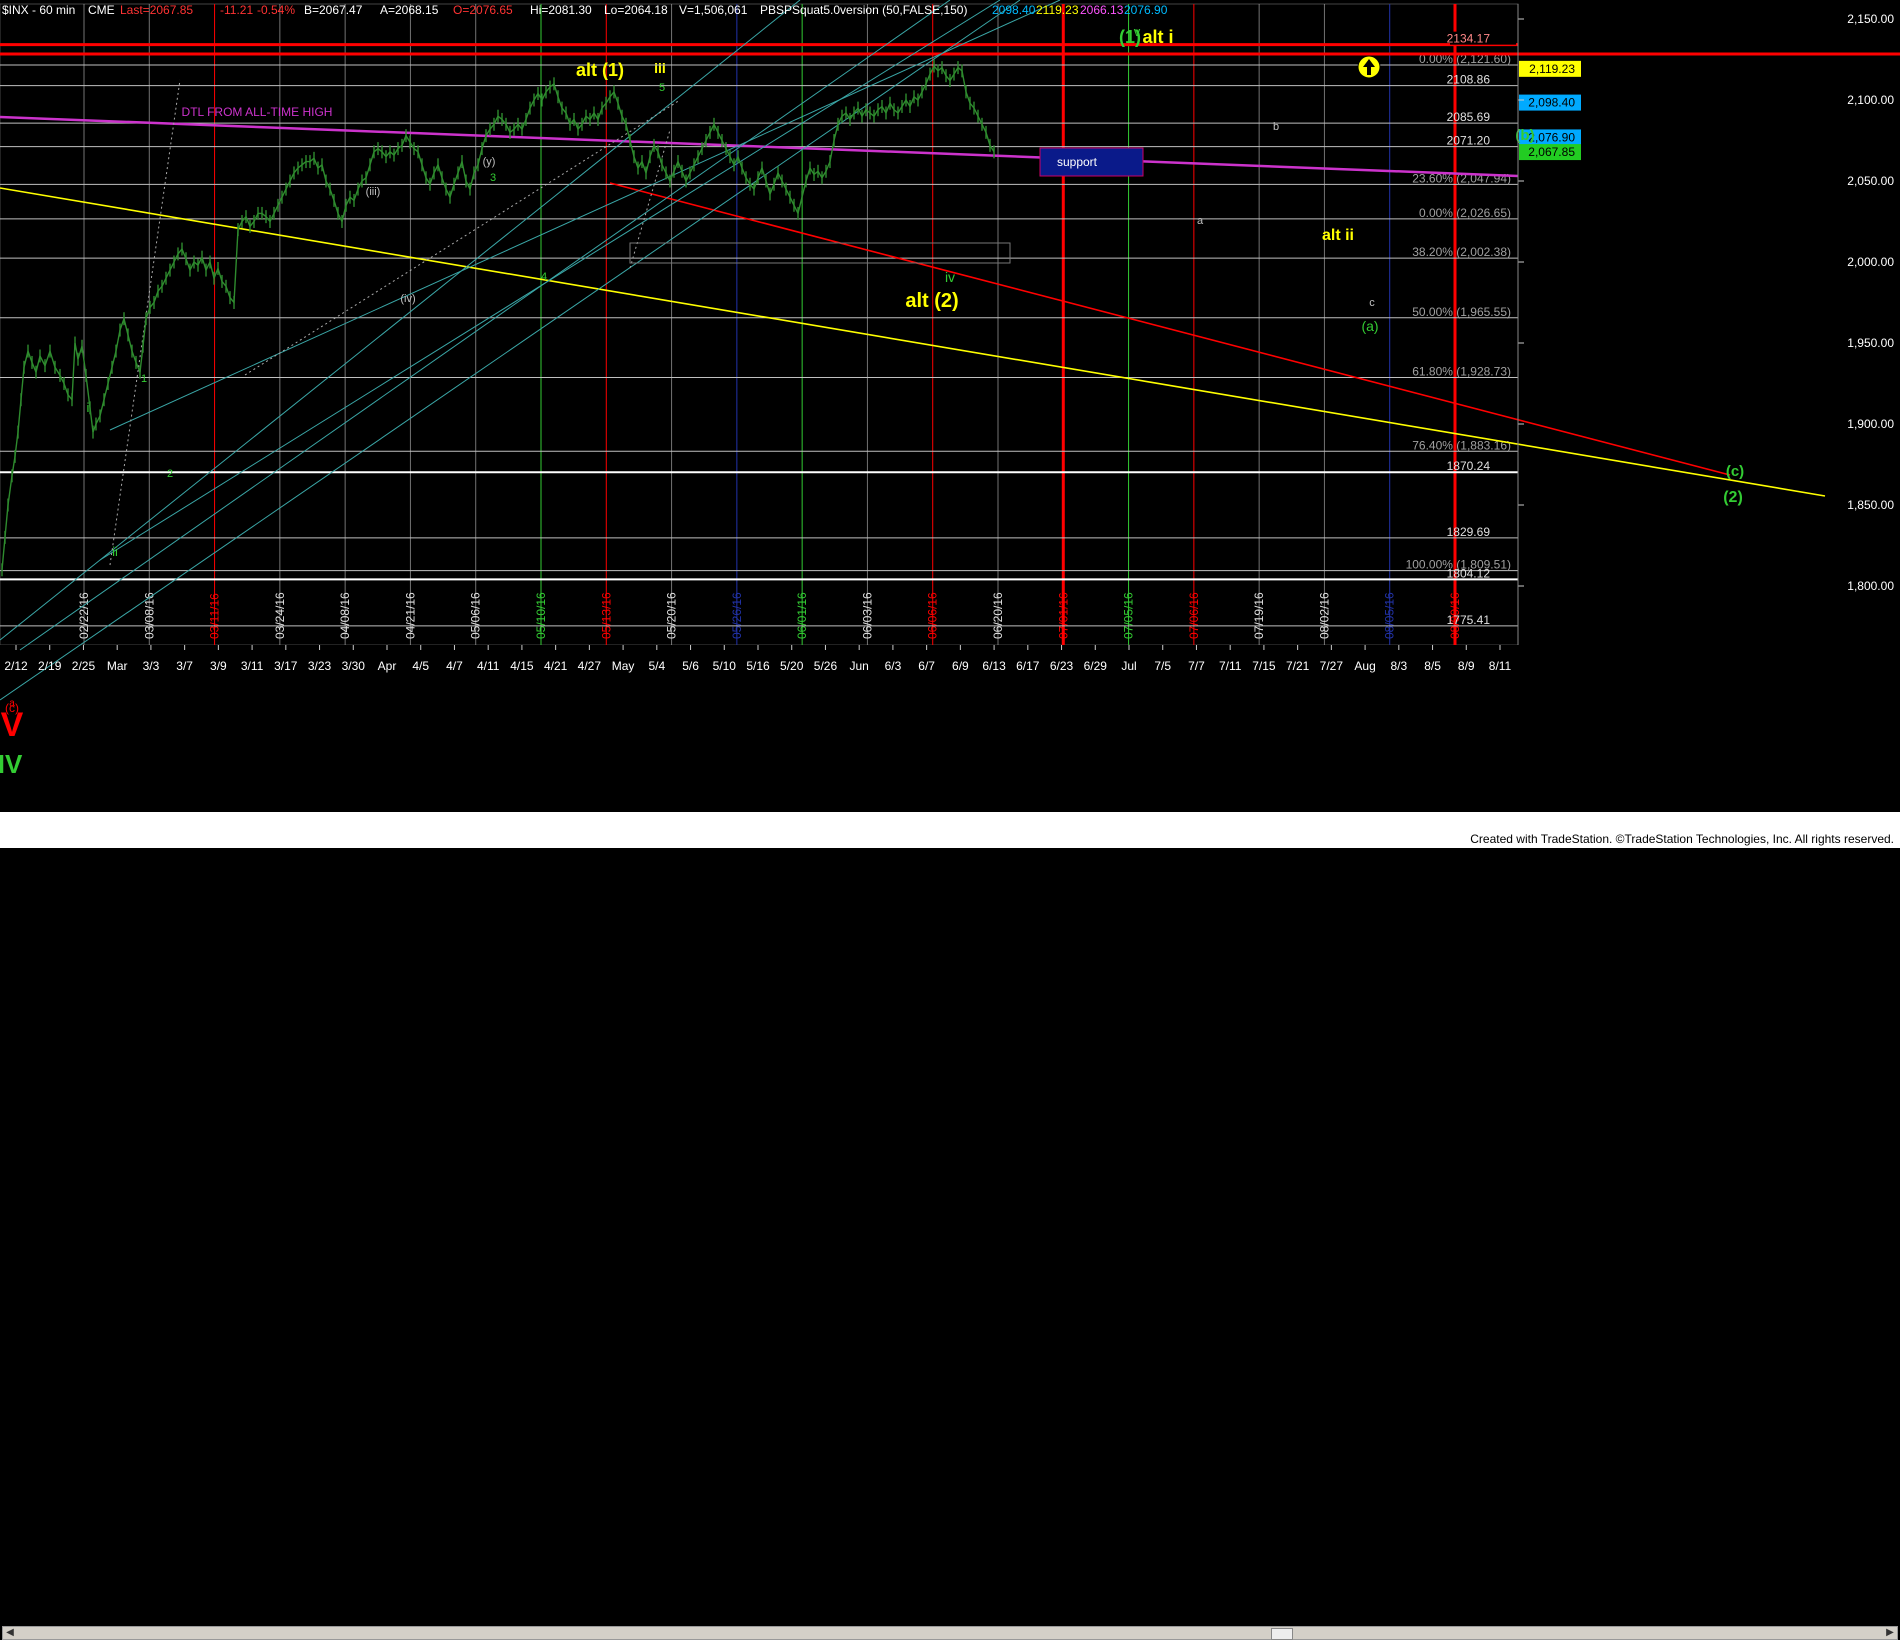 This screenshot has width=1900, height=1640. Describe the element at coordinates (1551, 152) in the screenshot. I see `price-tag-label: 2,067.85` at that location.